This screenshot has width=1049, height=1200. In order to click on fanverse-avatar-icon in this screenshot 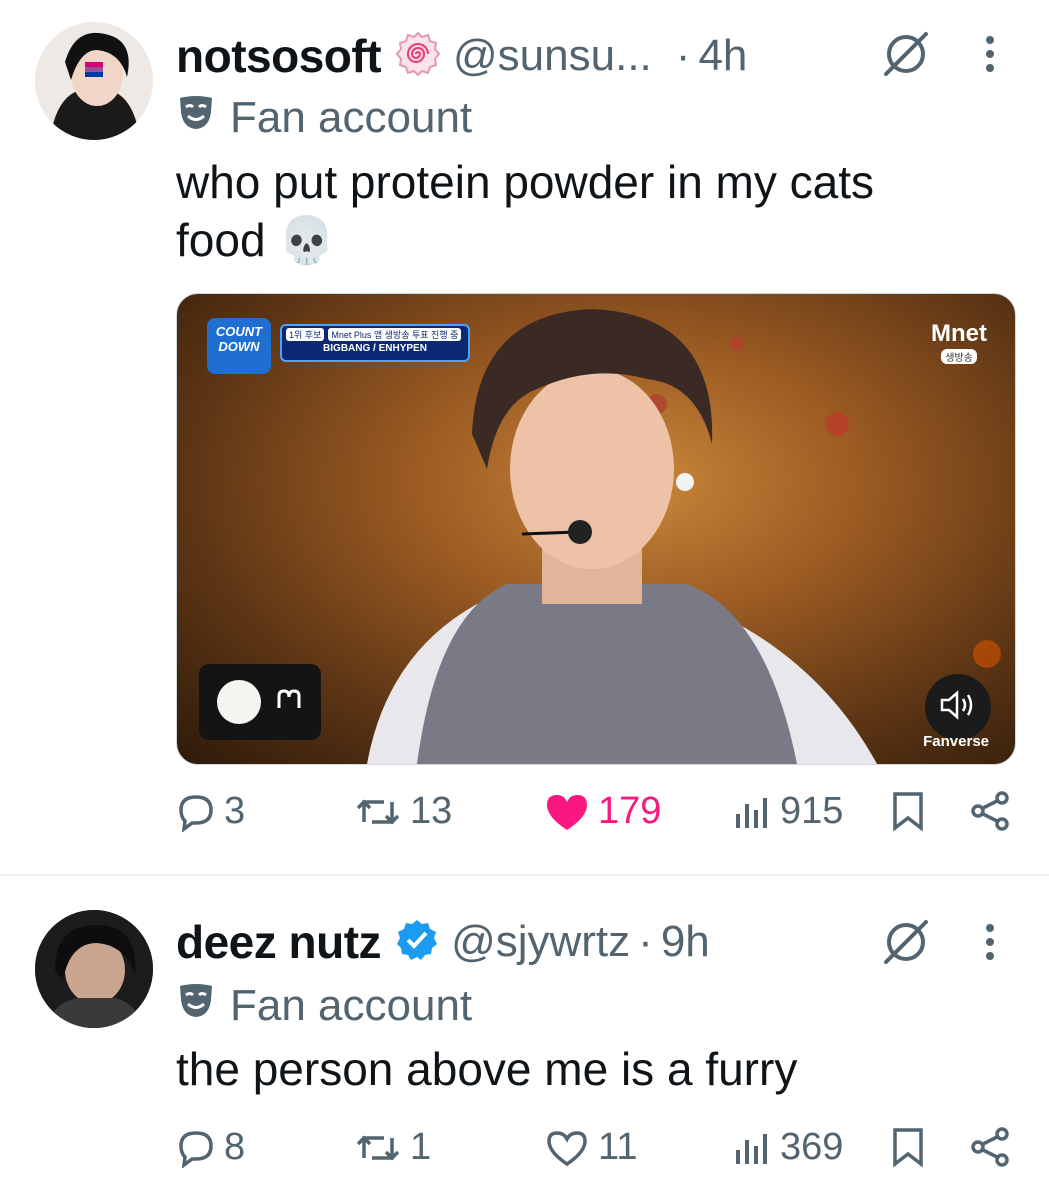, I will do `click(239, 702)`.